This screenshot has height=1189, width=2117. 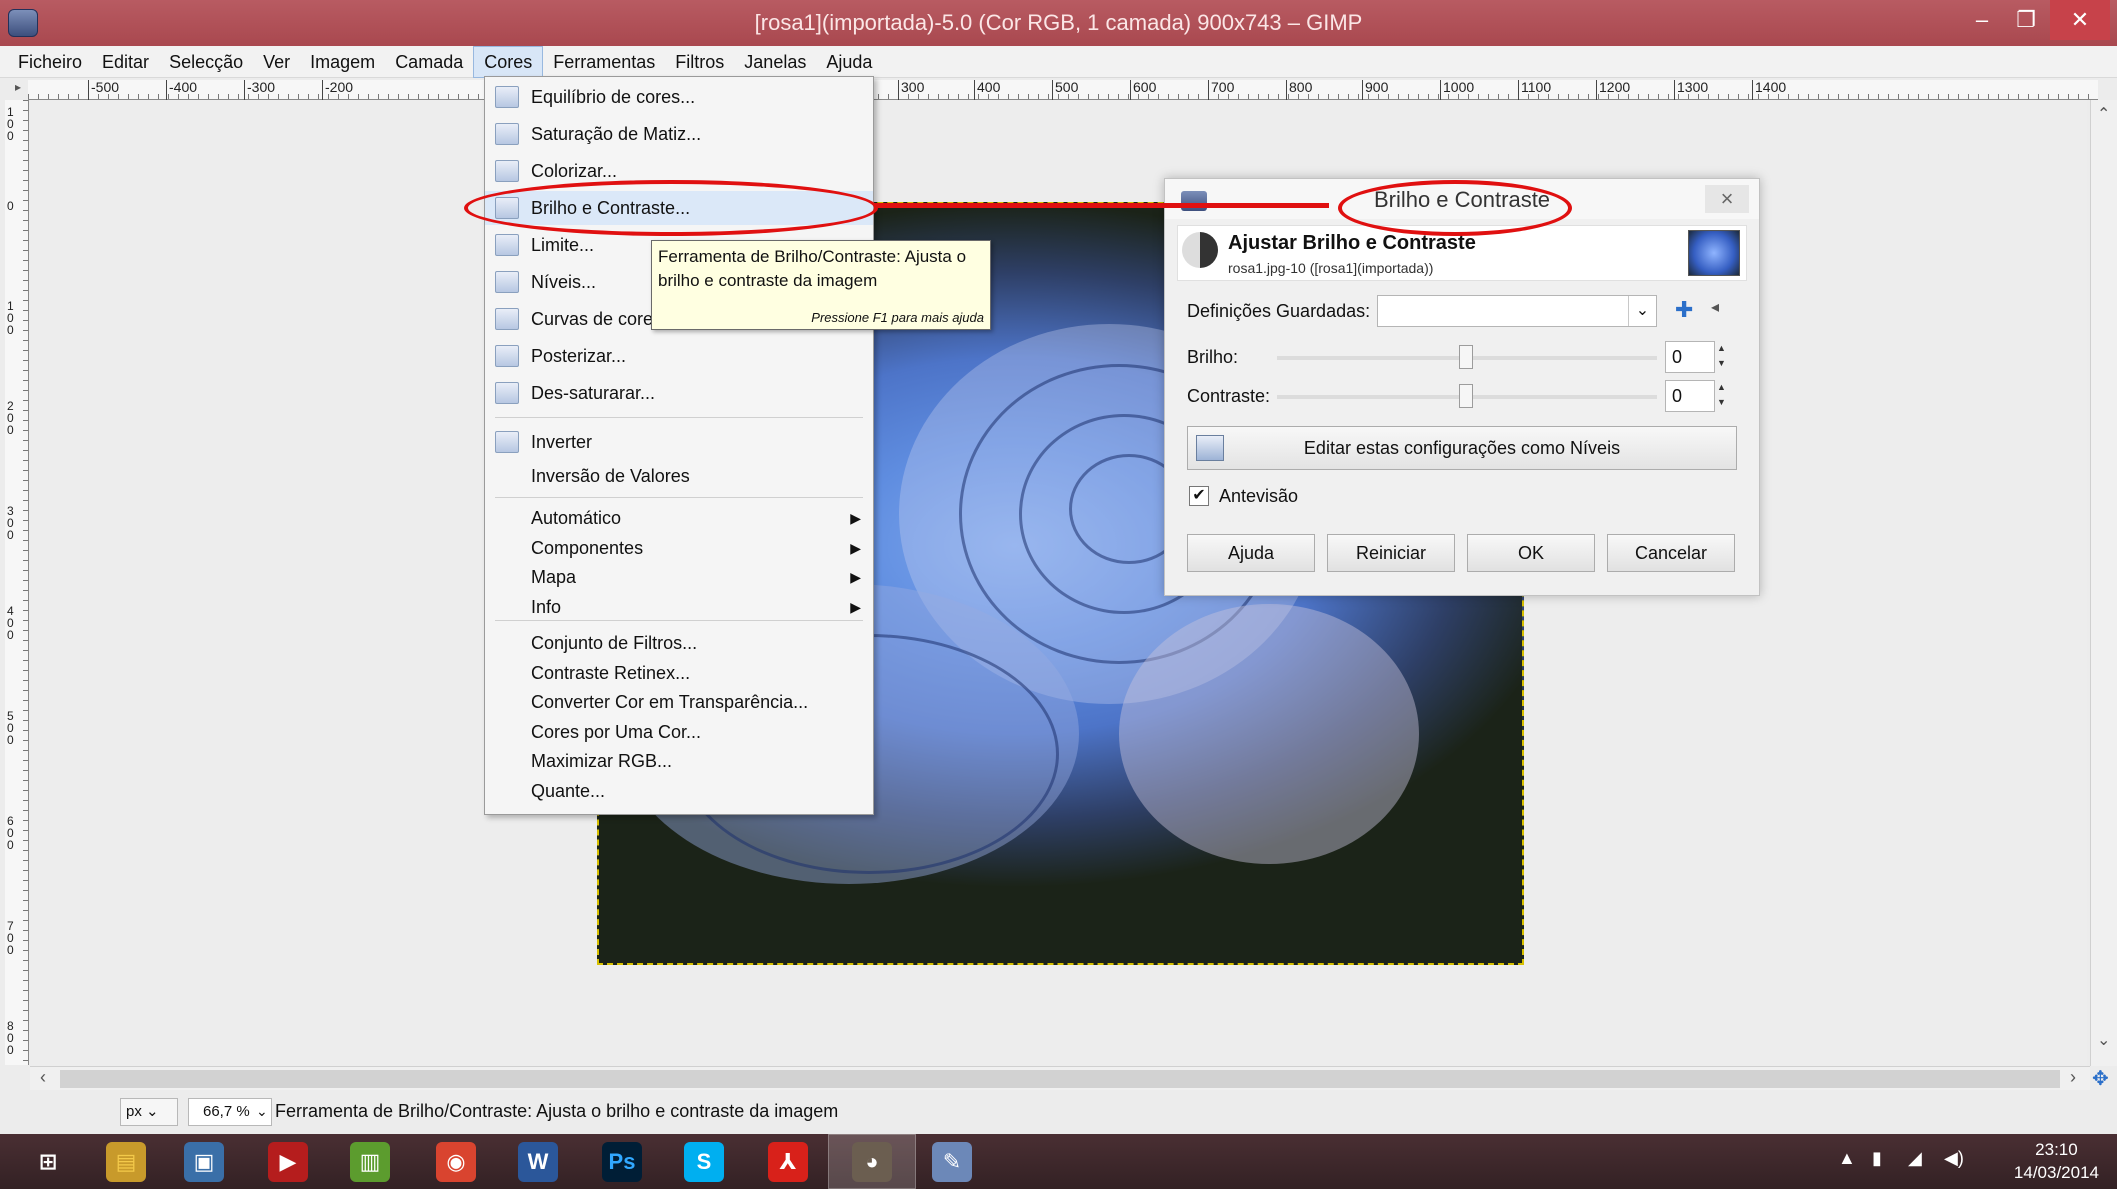 I want to click on ruler-tick-label: 1200, so click(x=1613, y=90).